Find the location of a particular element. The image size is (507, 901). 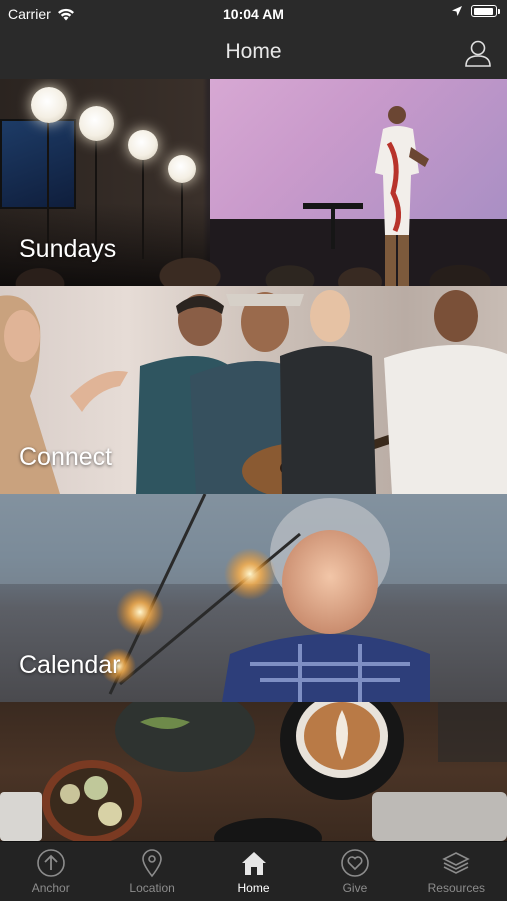

tile-label-sundays: Sundays is located at coordinates (68, 249).